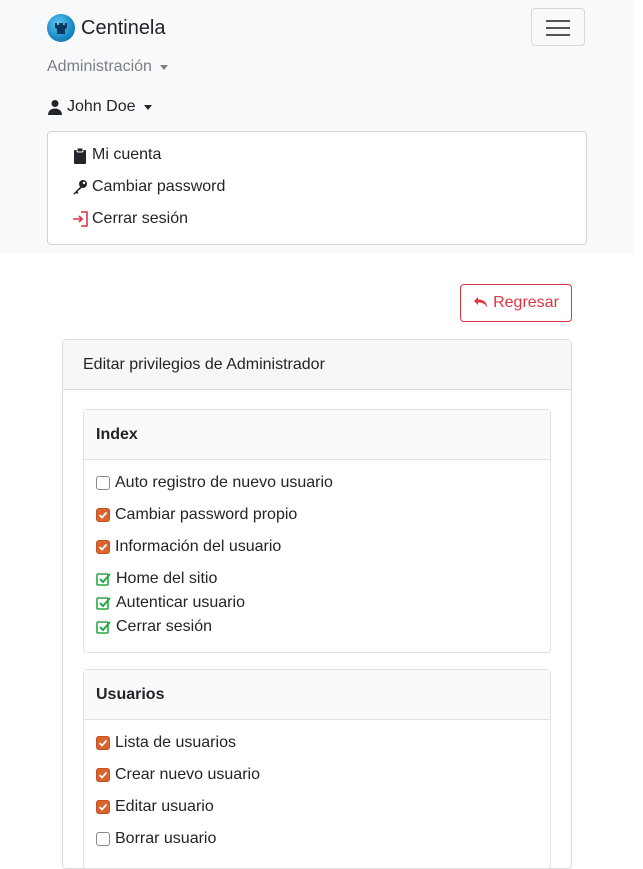 The width and height of the screenshot is (643, 869). I want to click on admin-dropdown: Administración, so click(107, 67).